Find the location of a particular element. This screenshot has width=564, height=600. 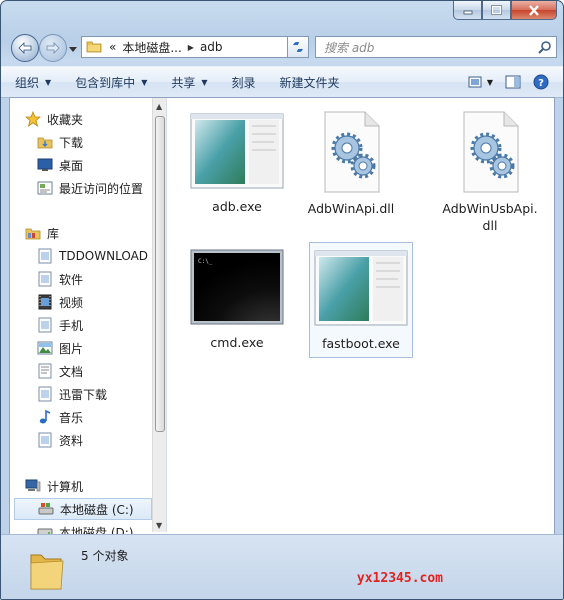

nav-library-software: 软件 is located at coordinates (94, 279).